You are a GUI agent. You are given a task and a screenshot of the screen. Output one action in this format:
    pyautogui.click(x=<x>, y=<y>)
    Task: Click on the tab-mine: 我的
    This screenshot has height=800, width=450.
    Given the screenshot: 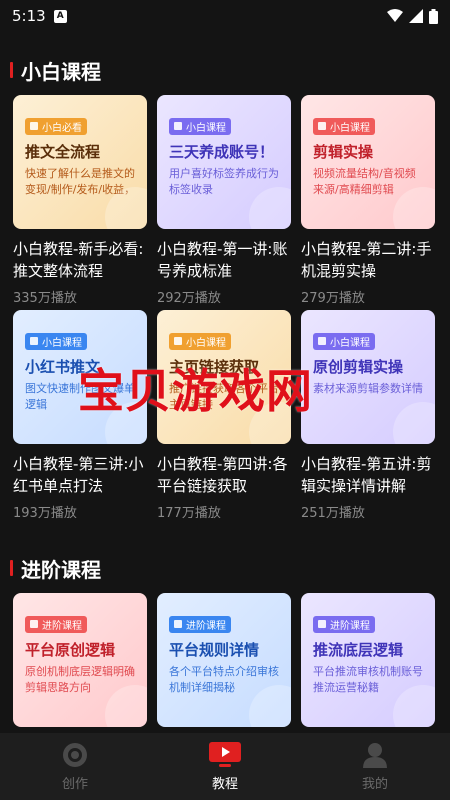 What is the action you would take?
    pyautogui.click(x=375, y=766)
    